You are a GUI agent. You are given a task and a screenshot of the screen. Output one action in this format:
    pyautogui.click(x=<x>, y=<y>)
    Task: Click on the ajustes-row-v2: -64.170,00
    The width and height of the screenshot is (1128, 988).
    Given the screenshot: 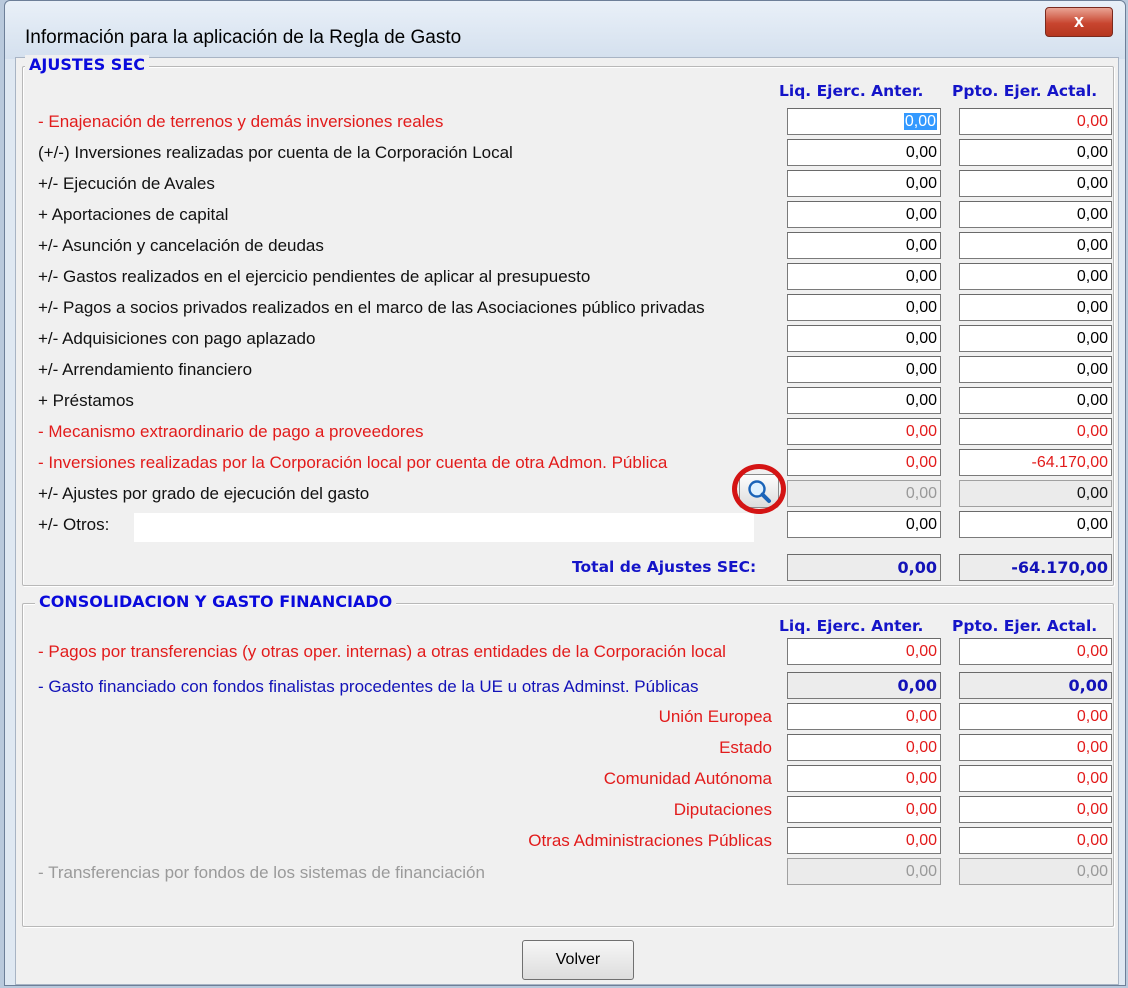 What is the action you would take?
    pyautogui.click(x=1035, y=462)
    